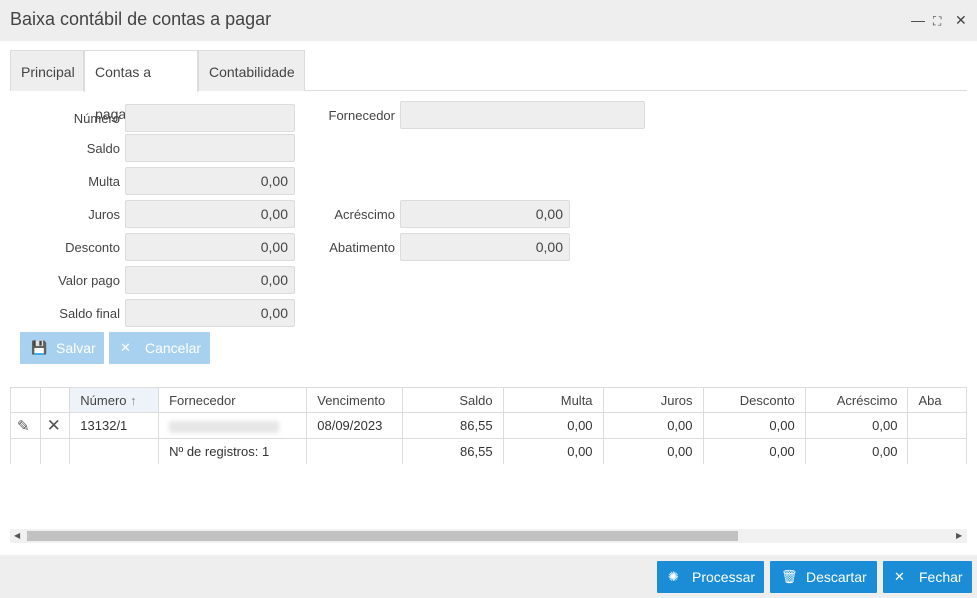  What do you see at coordinates (453, 400) in the screenshot?
I see `header-saldo: Saldo` at bounding box center [453, 400].